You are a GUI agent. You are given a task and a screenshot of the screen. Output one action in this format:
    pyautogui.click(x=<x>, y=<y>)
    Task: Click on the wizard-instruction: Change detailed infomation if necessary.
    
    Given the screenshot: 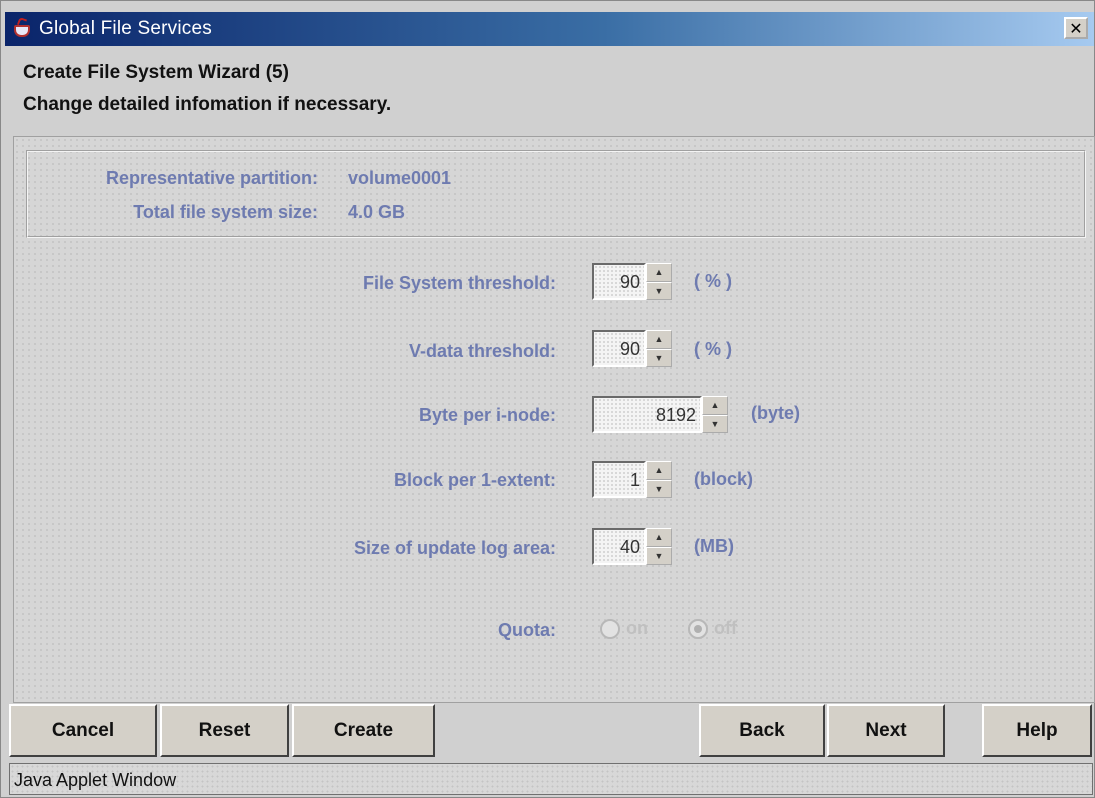 What is the action you would take?
    pyautogui.click(x=207, y=104)
    